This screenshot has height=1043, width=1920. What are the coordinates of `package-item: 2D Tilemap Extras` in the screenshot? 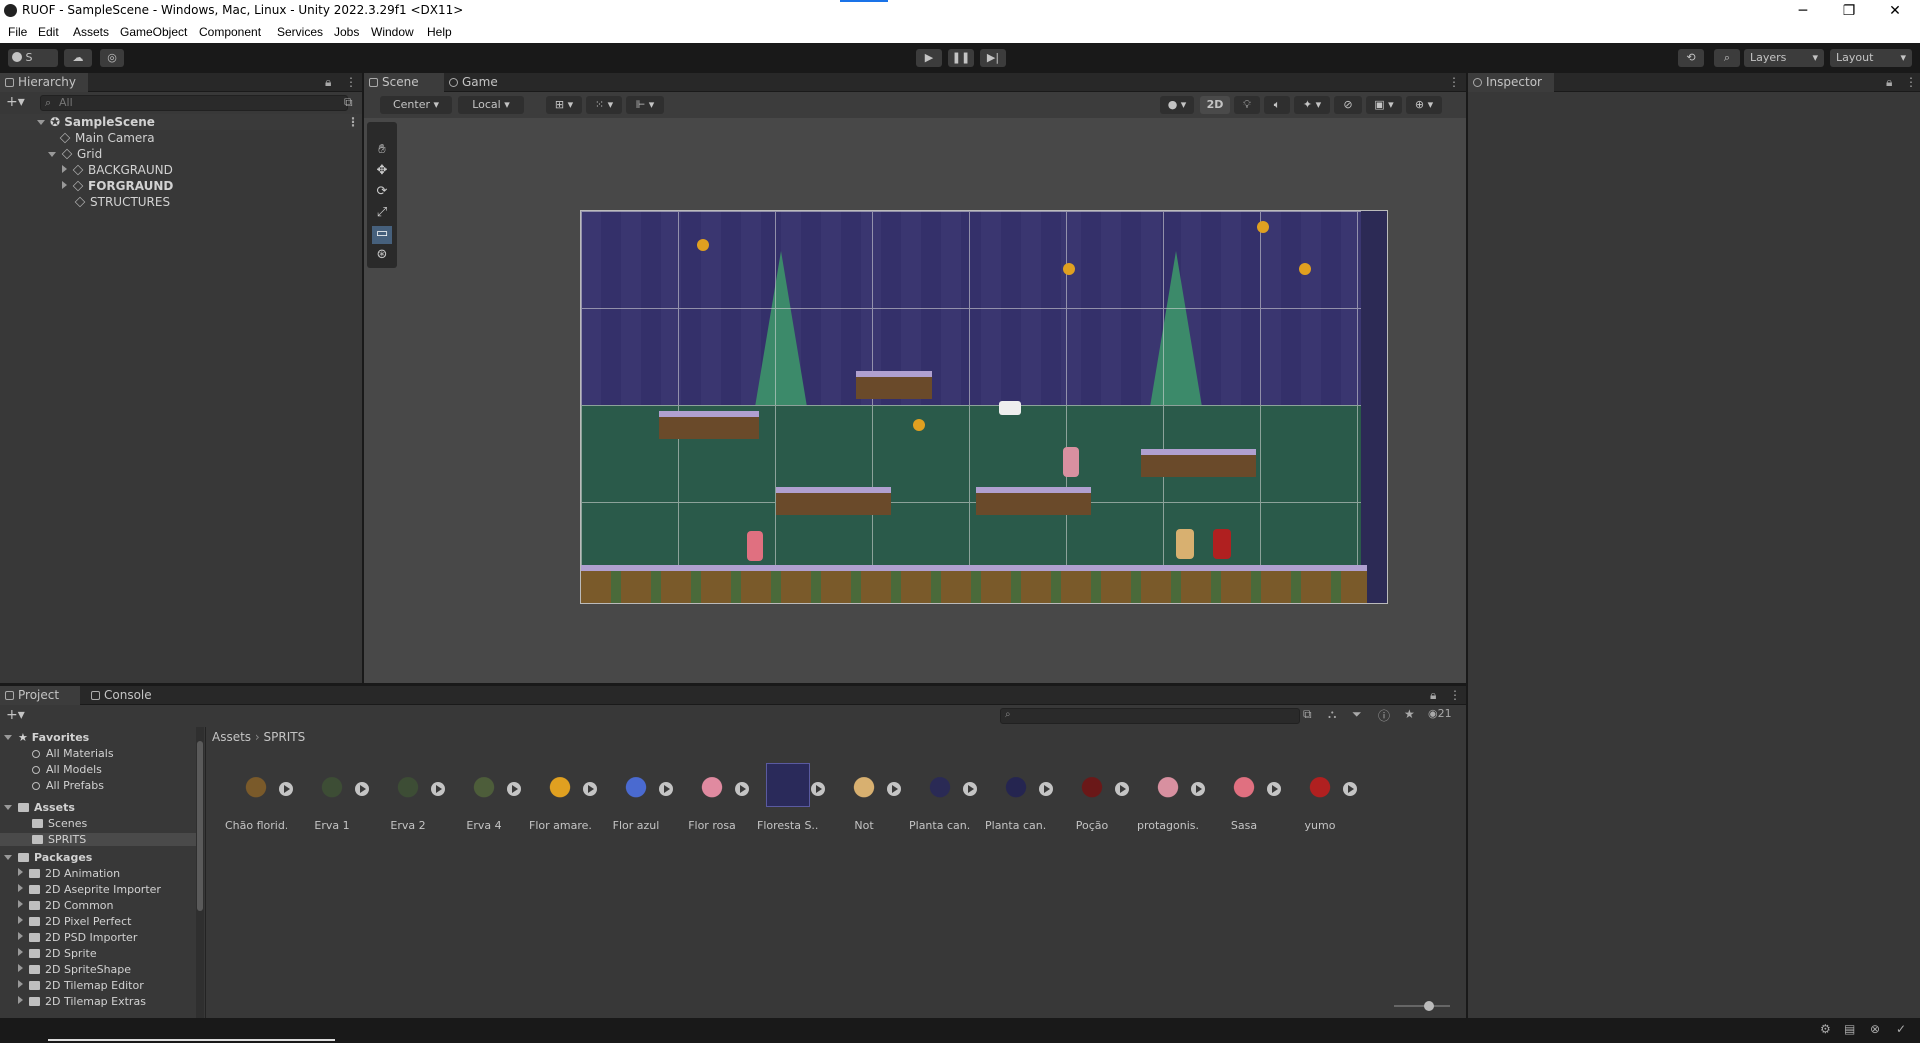 It's located at (82, 1001).